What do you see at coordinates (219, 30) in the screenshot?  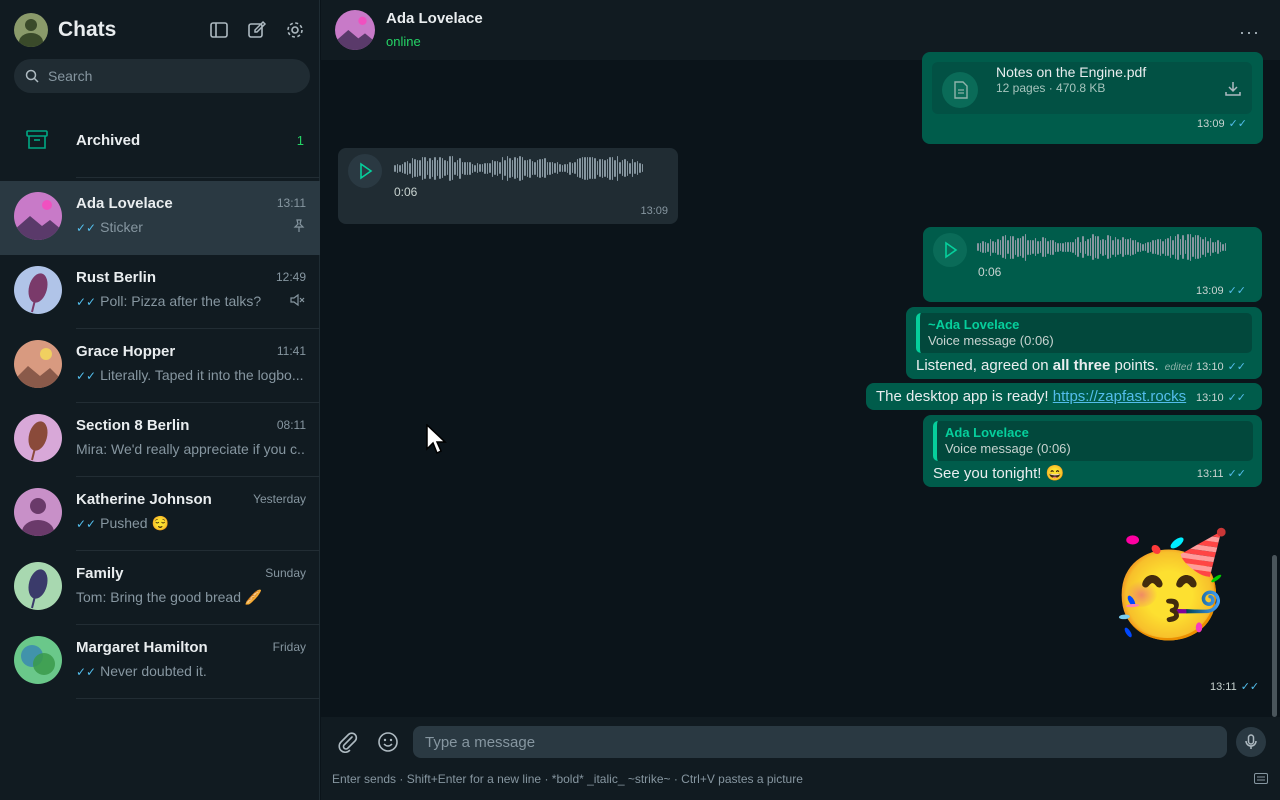 I see `toggle-sidebar-icon` at bounding box center [219, 30].